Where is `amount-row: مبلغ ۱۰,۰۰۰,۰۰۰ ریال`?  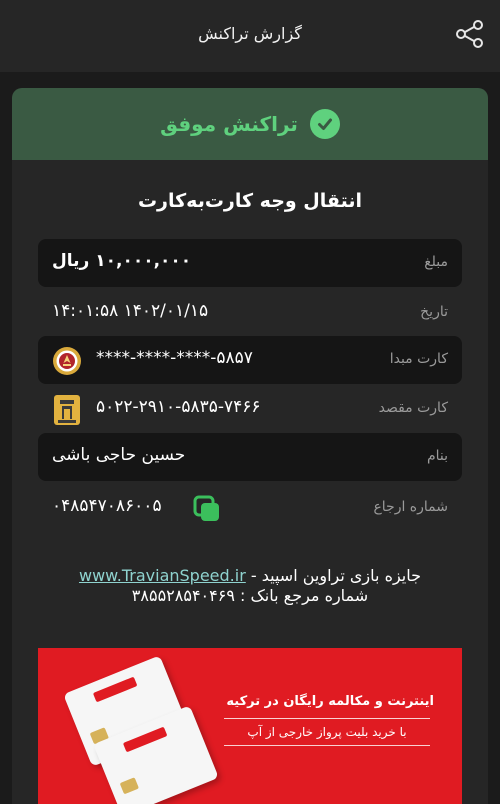 amount-row: مبلغ ۱۰,۰۰۰,۰۰۰ ریال is located at coordinates (250, 263).